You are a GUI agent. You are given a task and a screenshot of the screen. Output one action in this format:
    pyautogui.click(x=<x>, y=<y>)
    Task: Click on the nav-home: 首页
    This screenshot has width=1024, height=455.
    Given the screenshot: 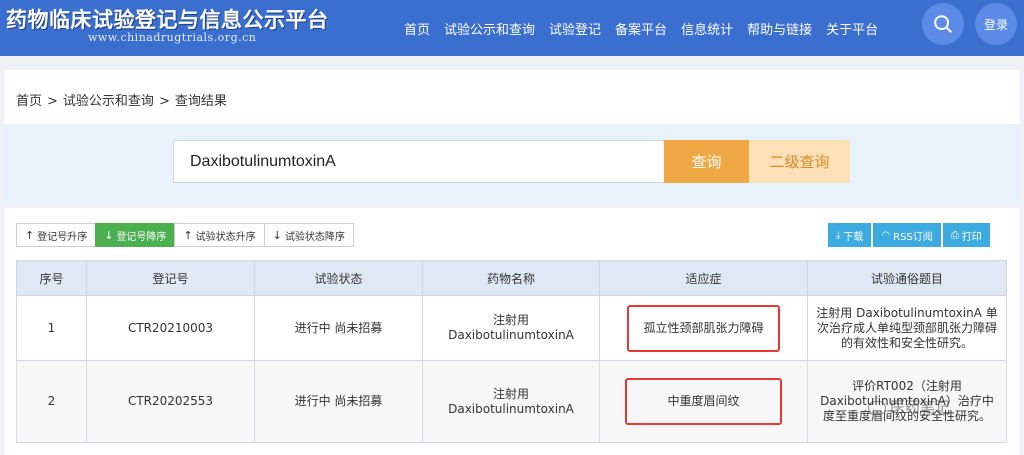 What is the action you would take?
    pyautogui.click(x=417, y=28)
    